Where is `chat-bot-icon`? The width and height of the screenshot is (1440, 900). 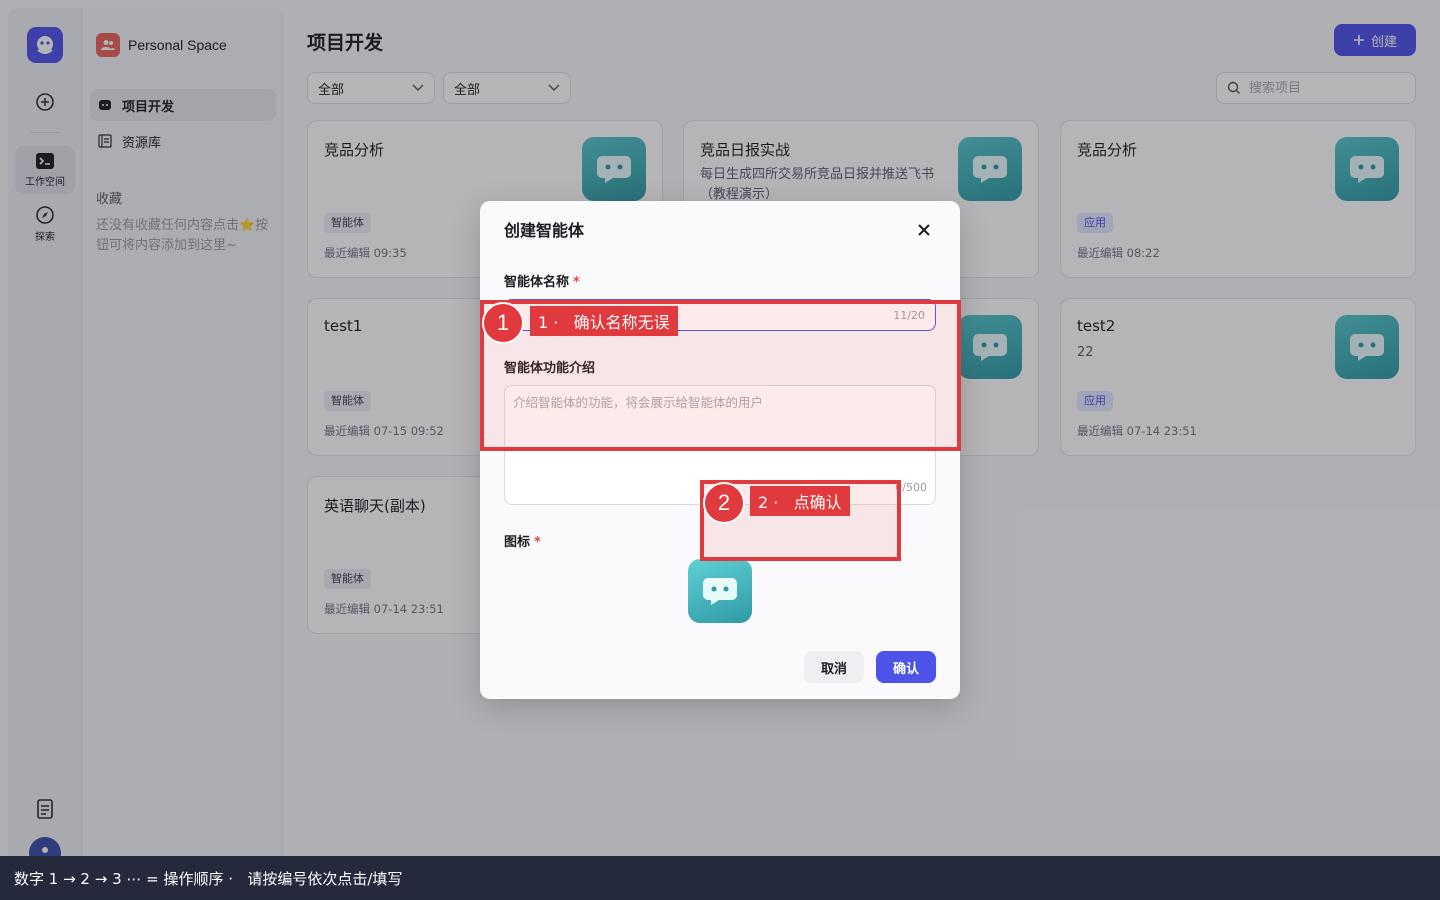
chat-bot-icon is located at coordinates (720, 591).